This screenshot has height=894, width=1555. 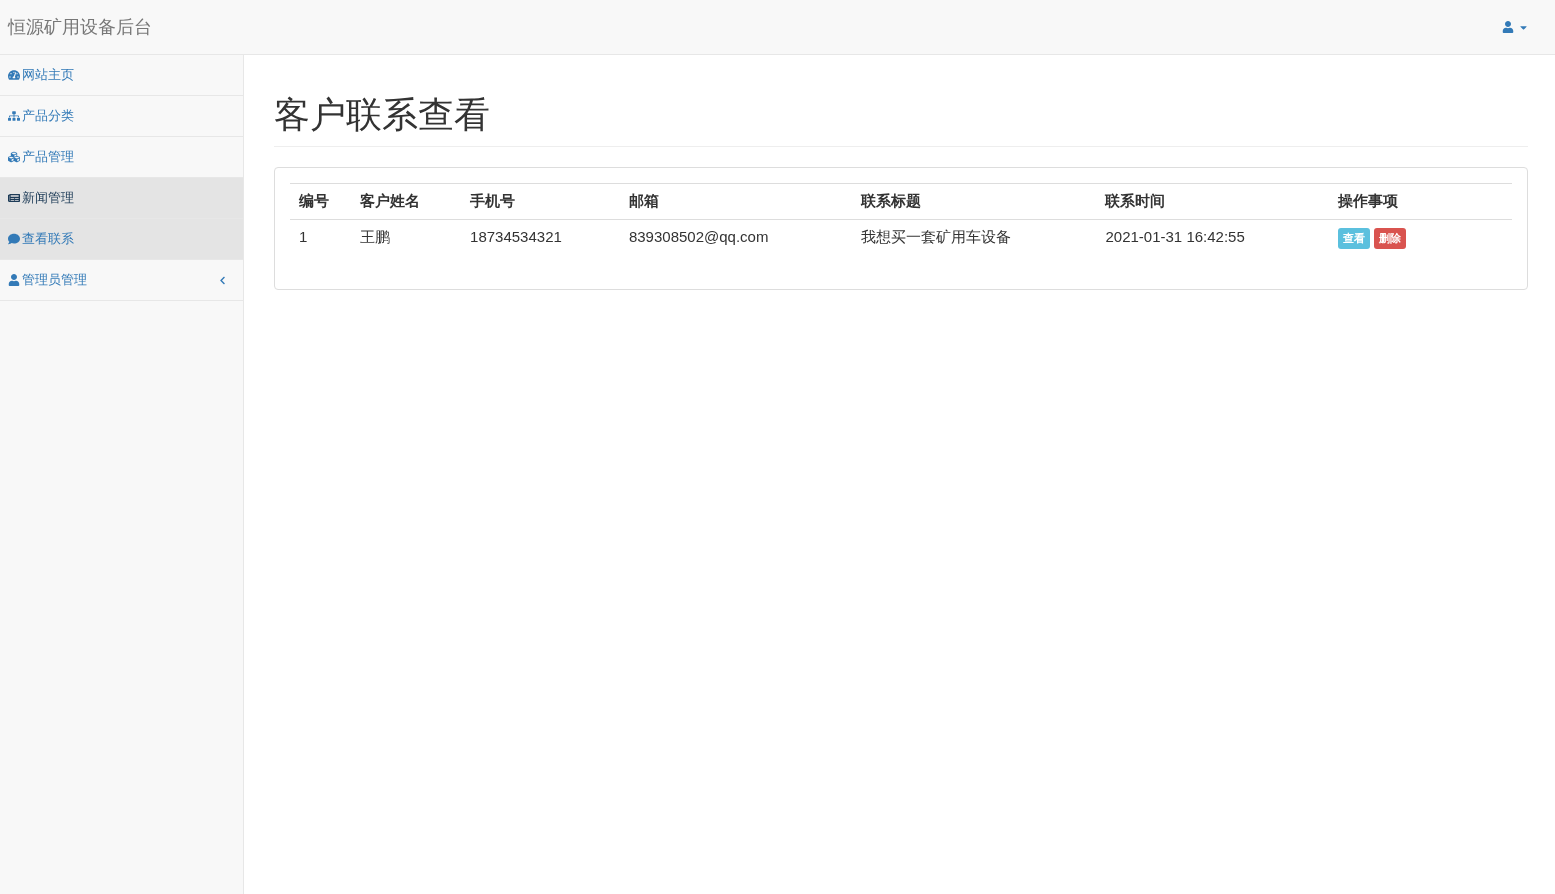 What do you see at coordinates (974, 238) in the screenshot?
I see `table-cell: 我想买一套矿用车设备` at bounding box center [974, 238].